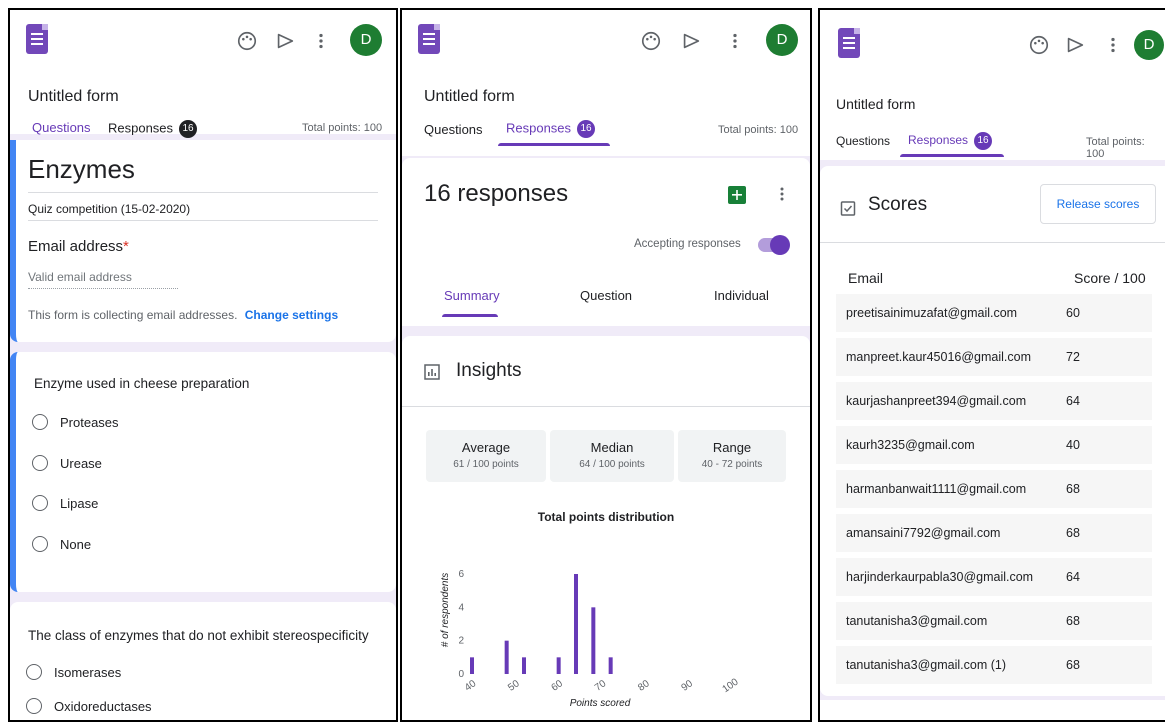 Image resolution: width=1165 pixels, height=722 pixels. What do you see at coordinates (81, 169) in the screenshot?
I see `quiz-title: Enzymes` at bounding box center [81, 169].